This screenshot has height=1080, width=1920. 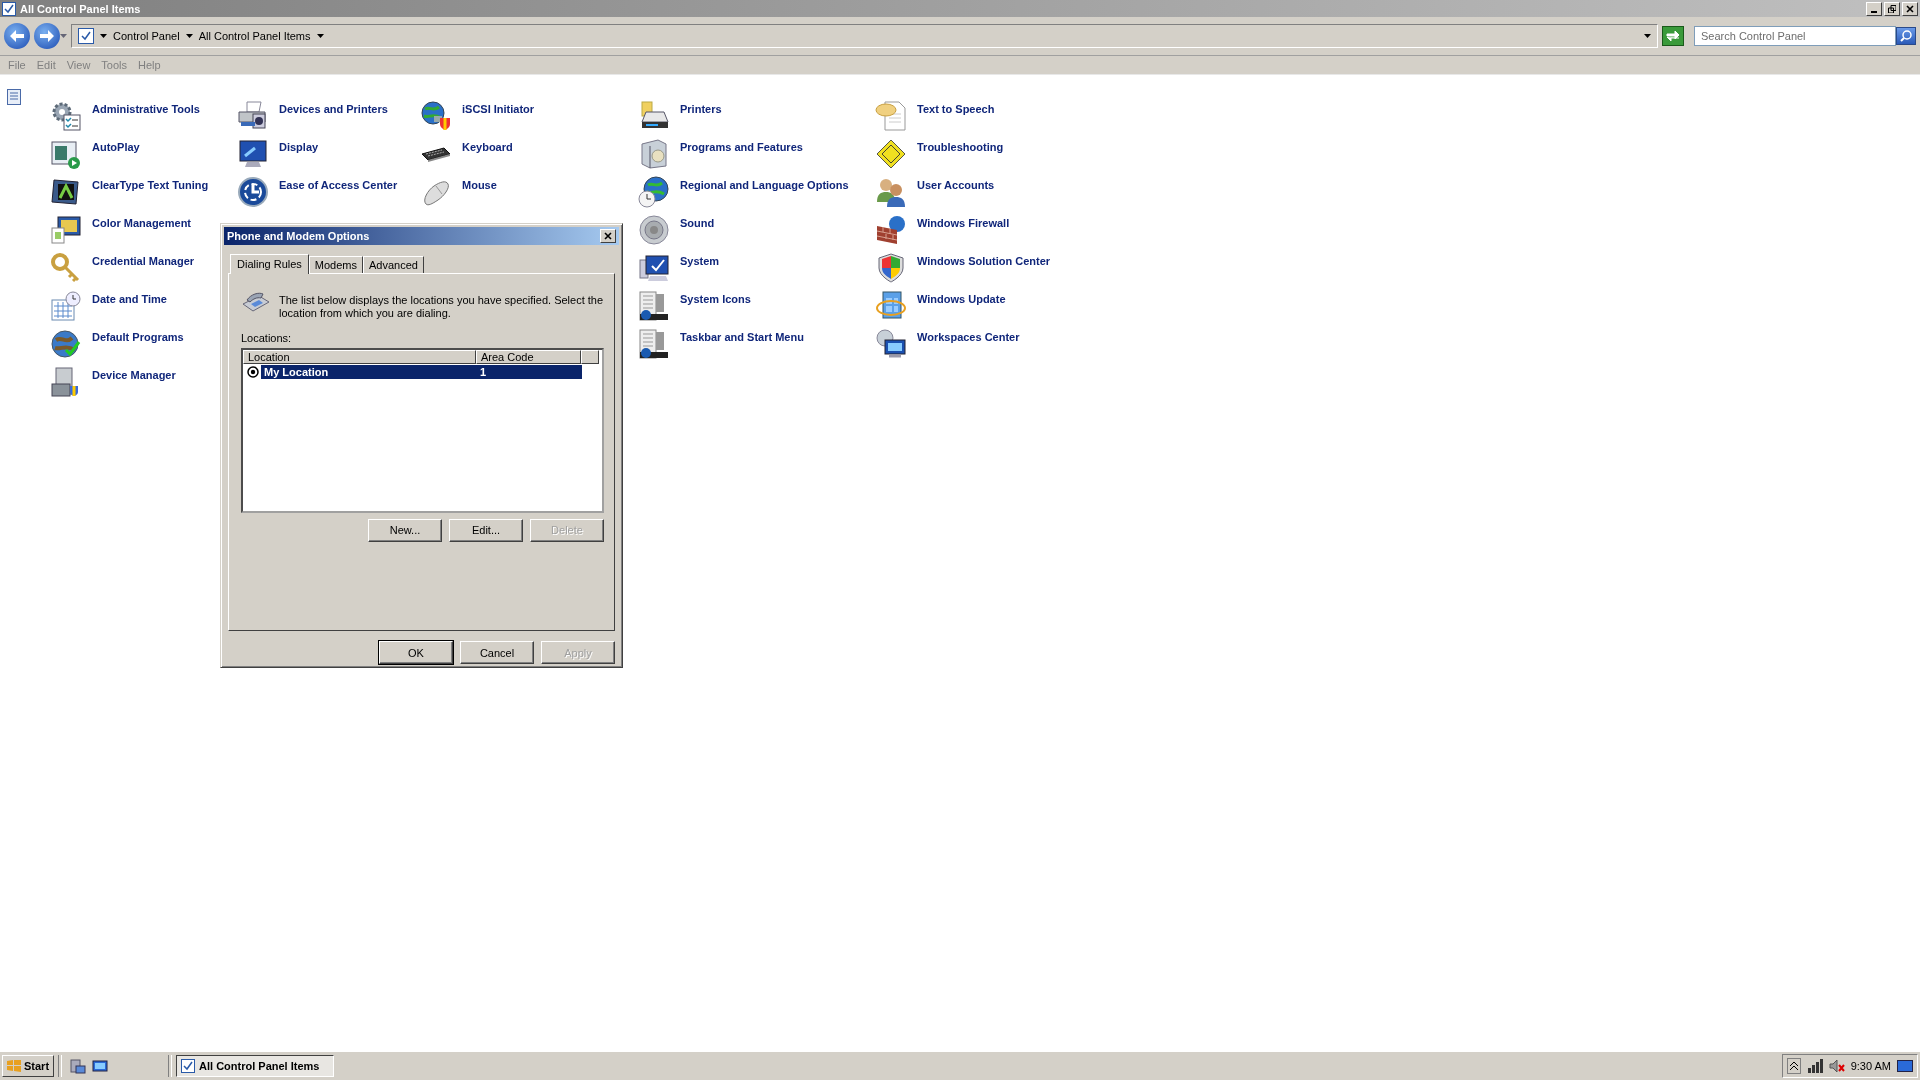 What do you see at coordinates (335, 264) in the screenshot?
I see `tab: Modems` at bounding box center [335, 264].